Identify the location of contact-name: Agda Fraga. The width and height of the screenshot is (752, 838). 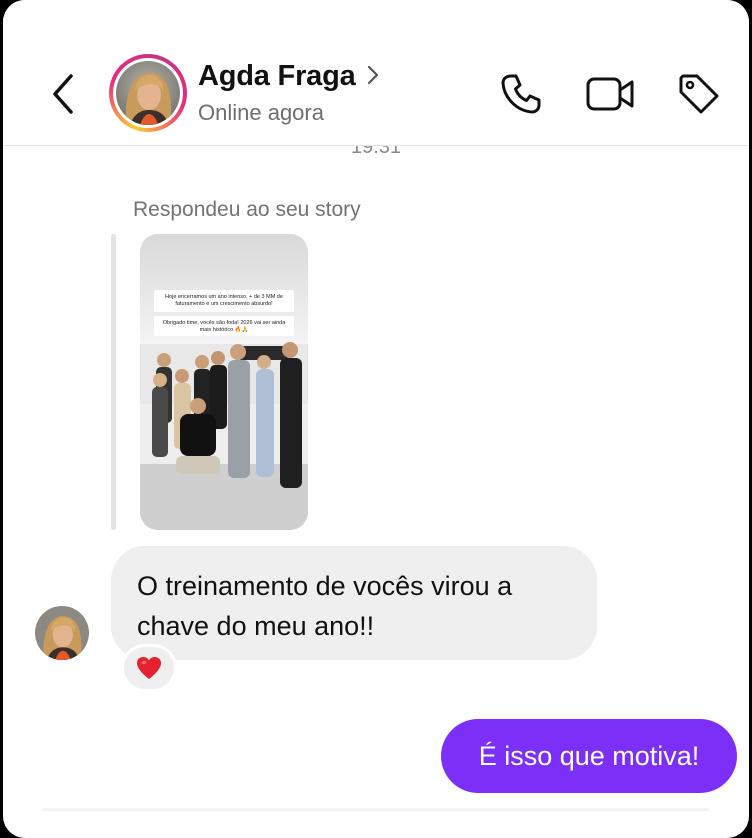
(277, 76).